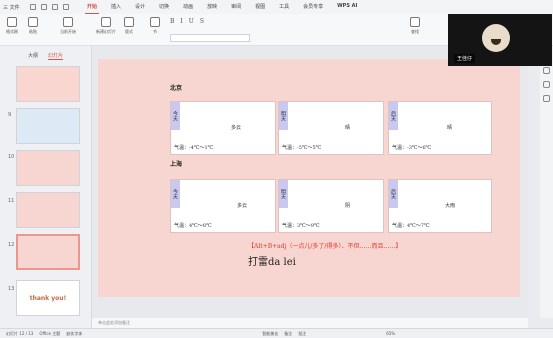  I want to click on font-size-box, so click(210, 38).